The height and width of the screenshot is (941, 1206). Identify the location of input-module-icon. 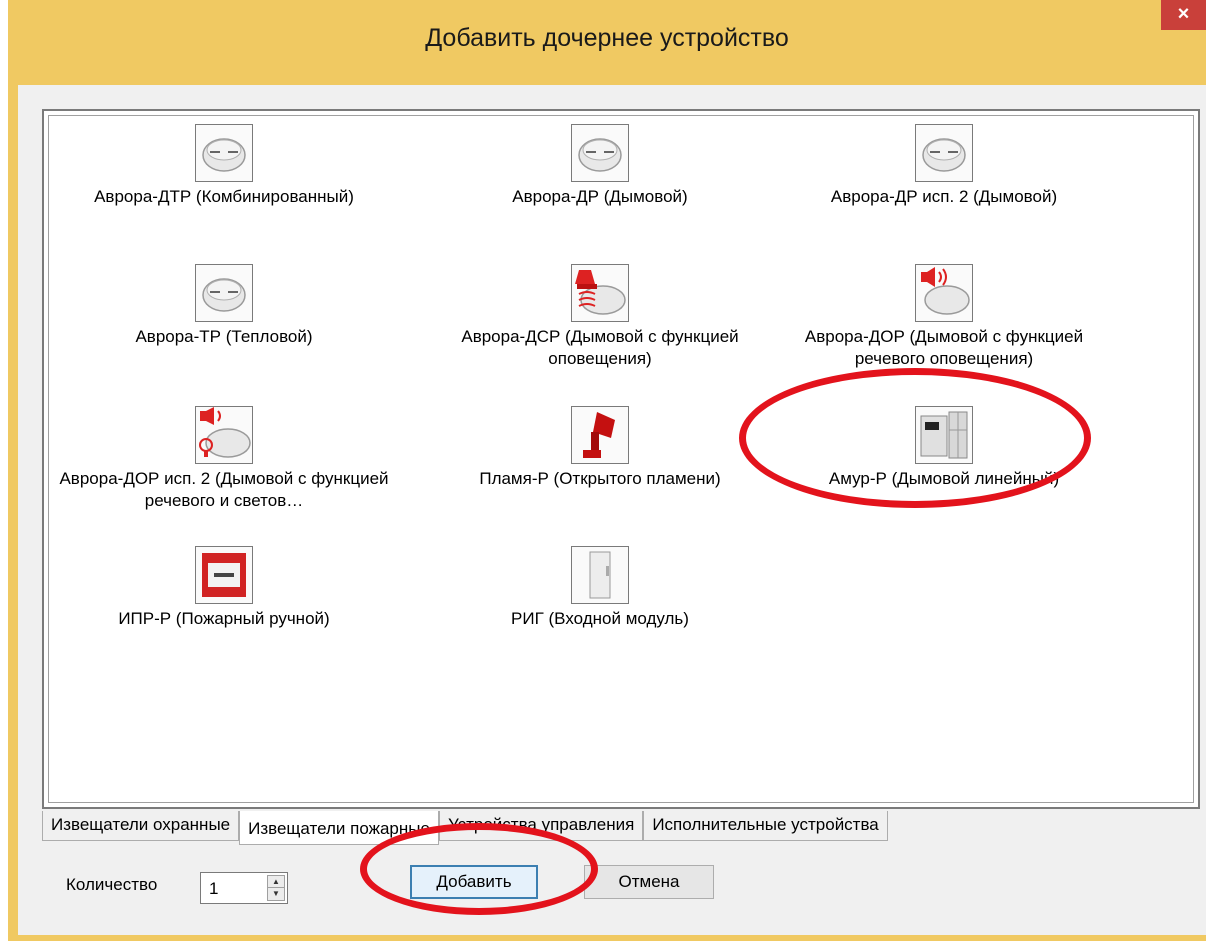
(600, 575).